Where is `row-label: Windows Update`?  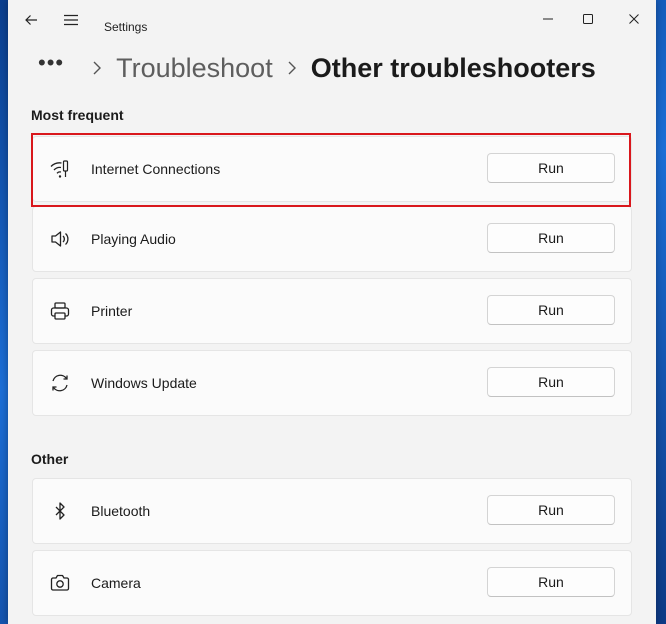 row-label: Windows Update is located at coordinates (144, 383).